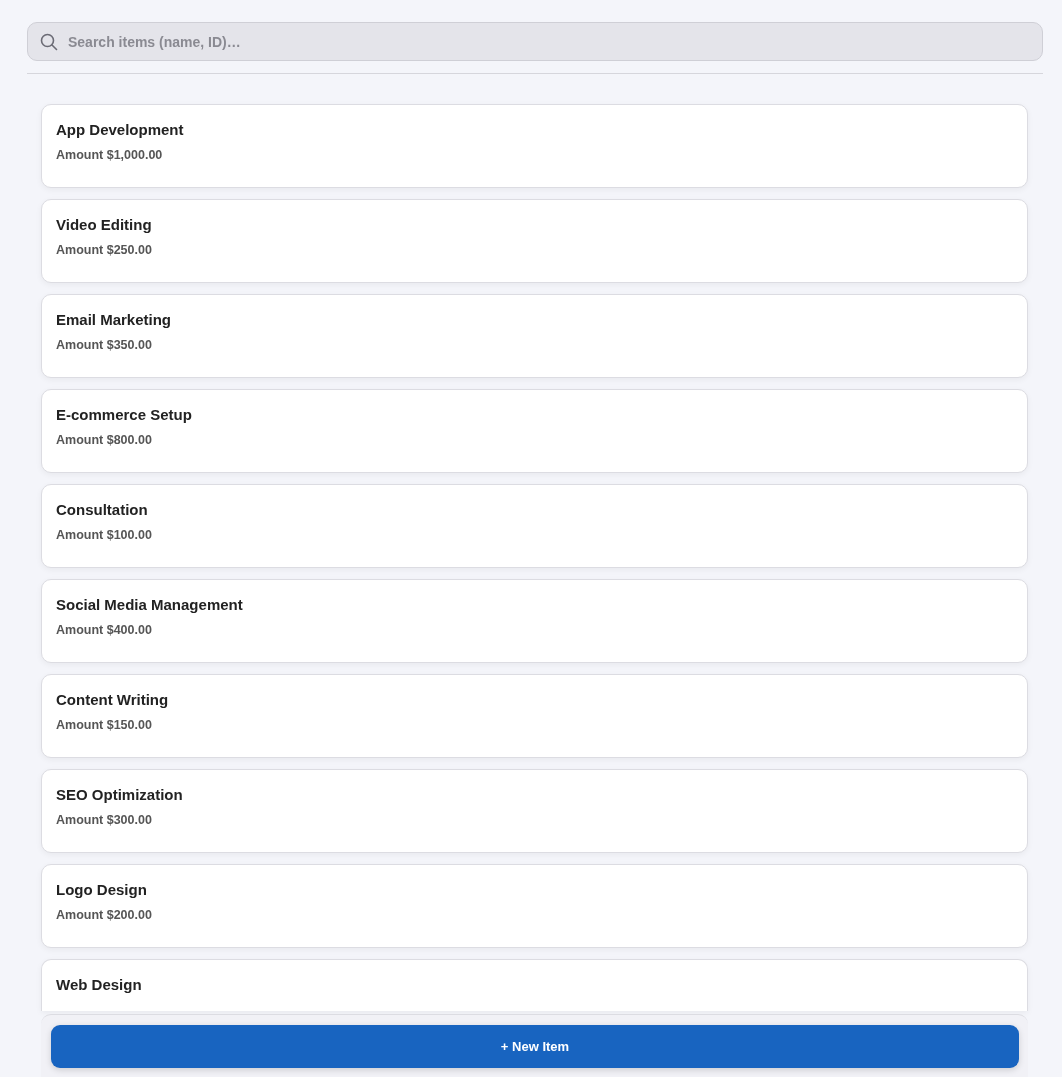 The height and width of the screenshot is (1077, 1062). Describe the element at coordinates (120, 794) in the screenshot. I see `item-name: SEO Optimization` at that location.